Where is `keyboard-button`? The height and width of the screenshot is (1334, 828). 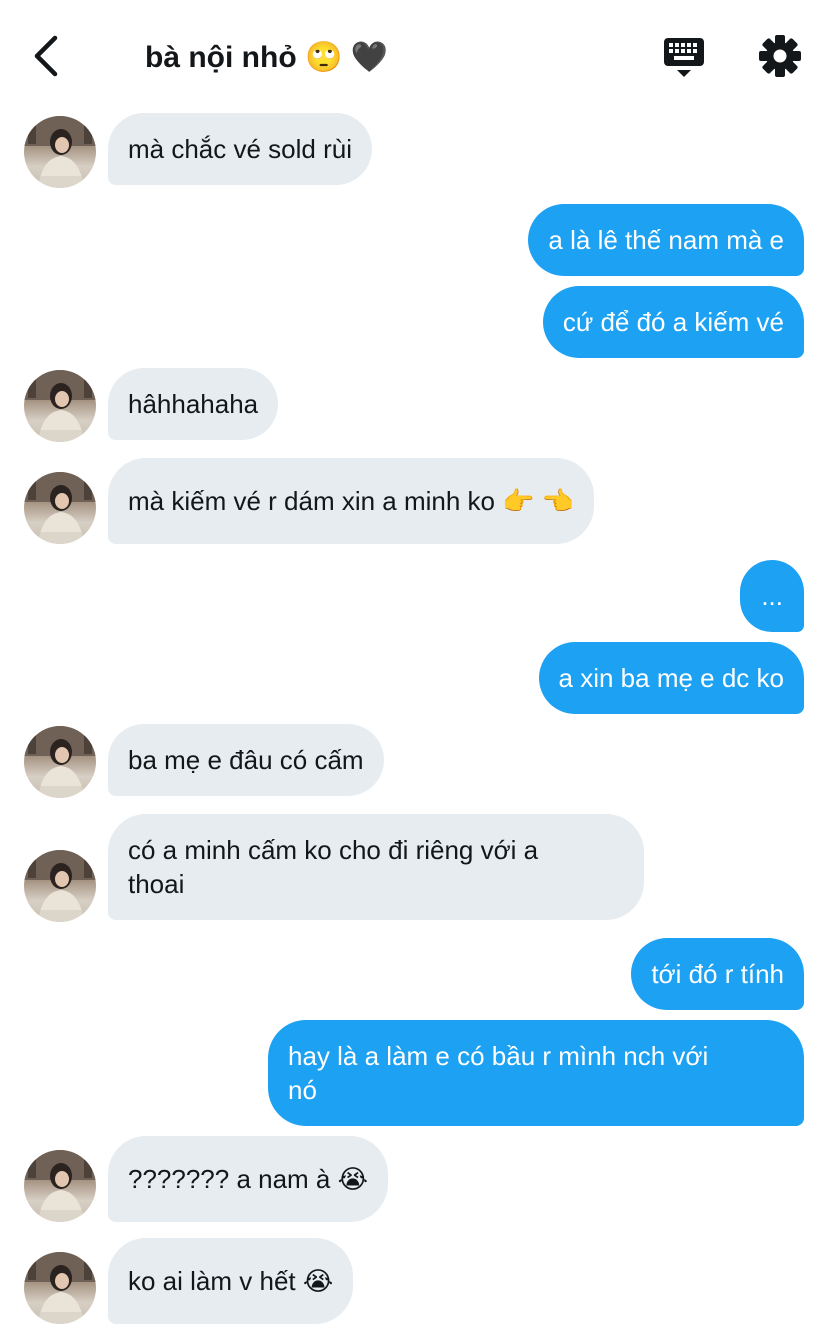 keyboard-button is located at coordinates (684, 57).